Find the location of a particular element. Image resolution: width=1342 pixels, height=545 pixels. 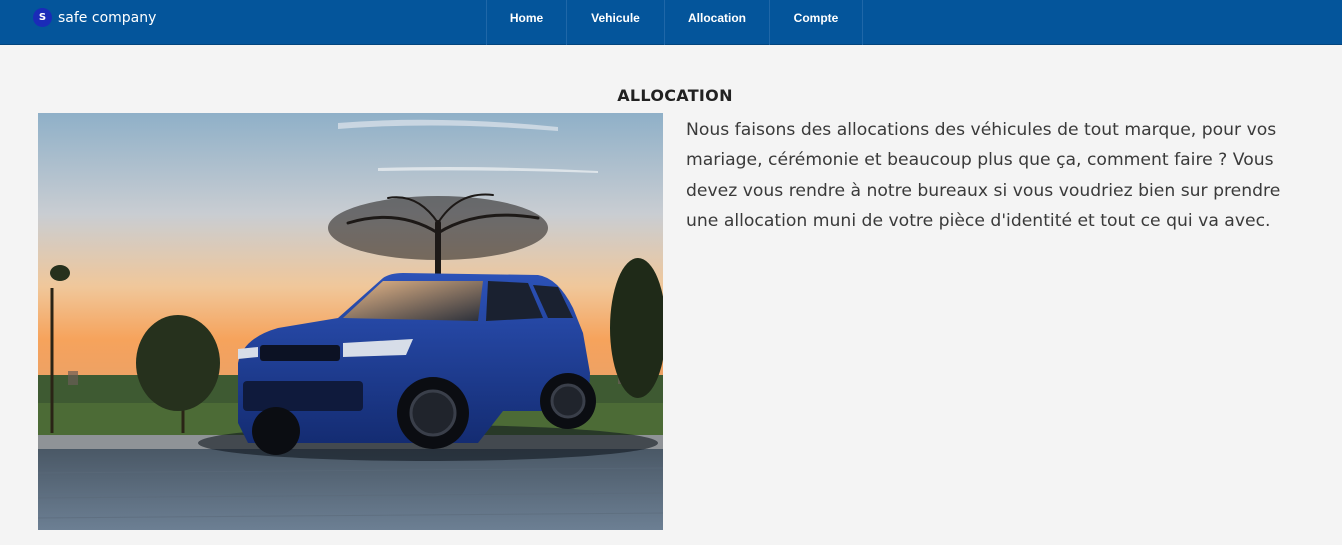

letter-badge-icon: S is located at coordinates (42, 17).